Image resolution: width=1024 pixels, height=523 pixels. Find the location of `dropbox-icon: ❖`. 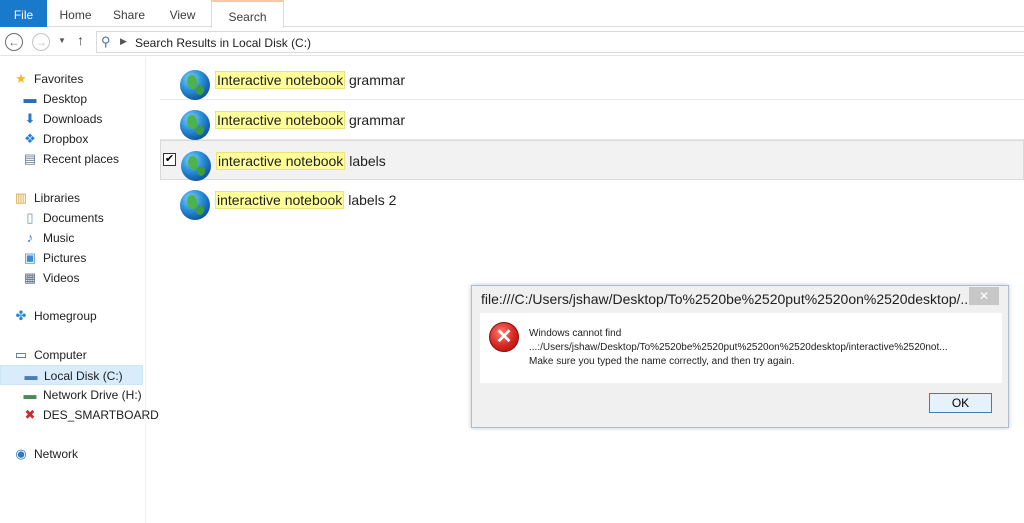

dropbox-icon: ❖ is located at coordinates (30, 138).